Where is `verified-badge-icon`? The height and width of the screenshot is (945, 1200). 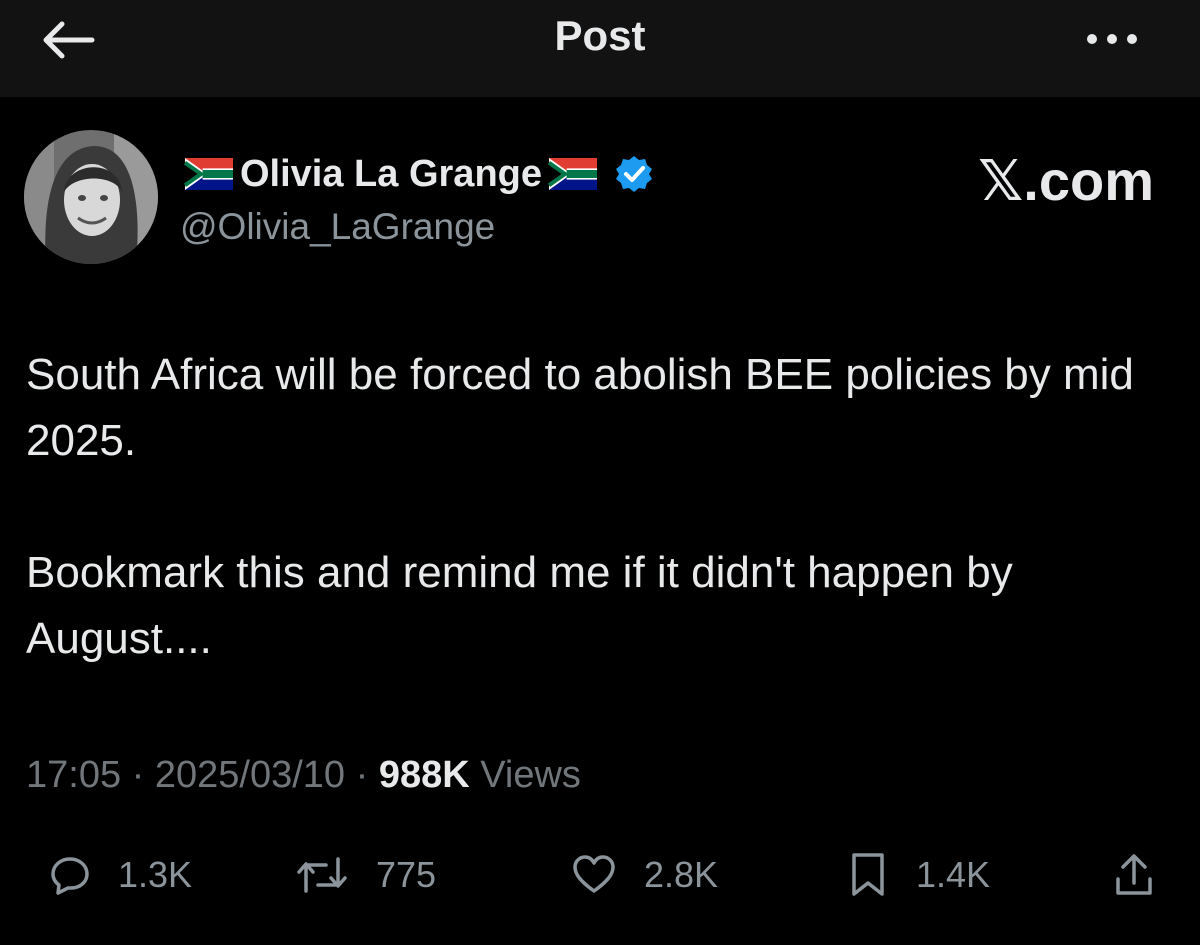 verified-badge-icon is located at coordinates (634, 174).